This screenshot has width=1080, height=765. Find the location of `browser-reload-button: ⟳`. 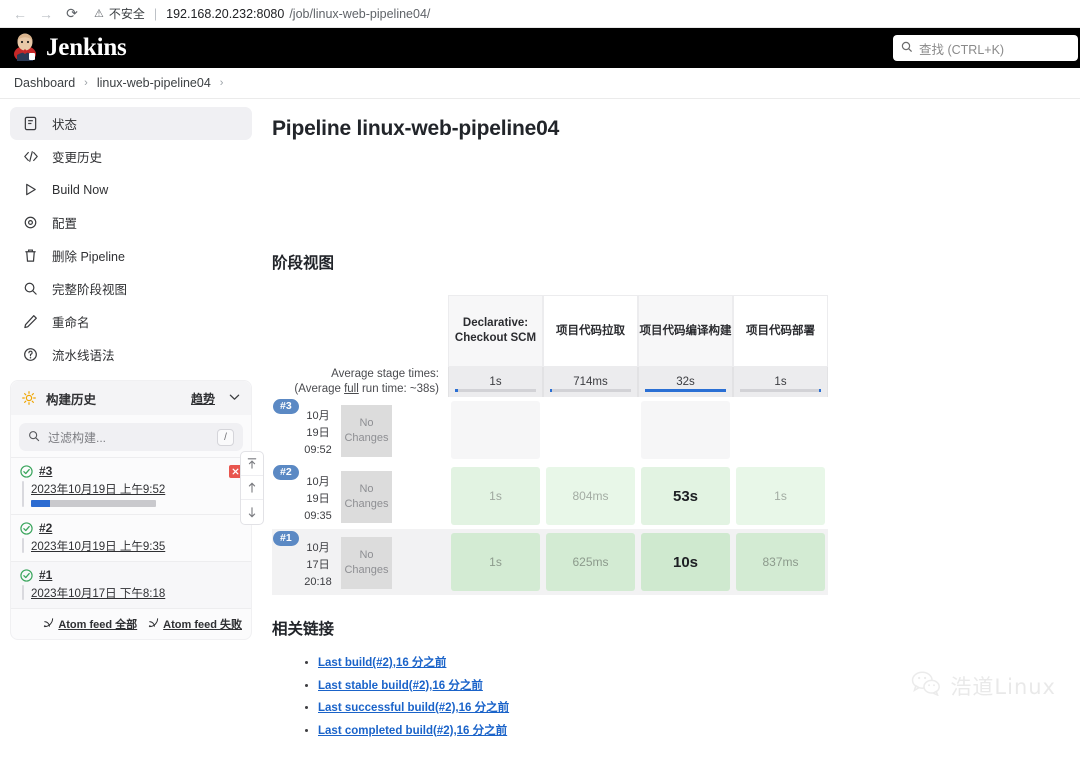

browser-reload-button: ⟳ is located at coordinates (72, 14).